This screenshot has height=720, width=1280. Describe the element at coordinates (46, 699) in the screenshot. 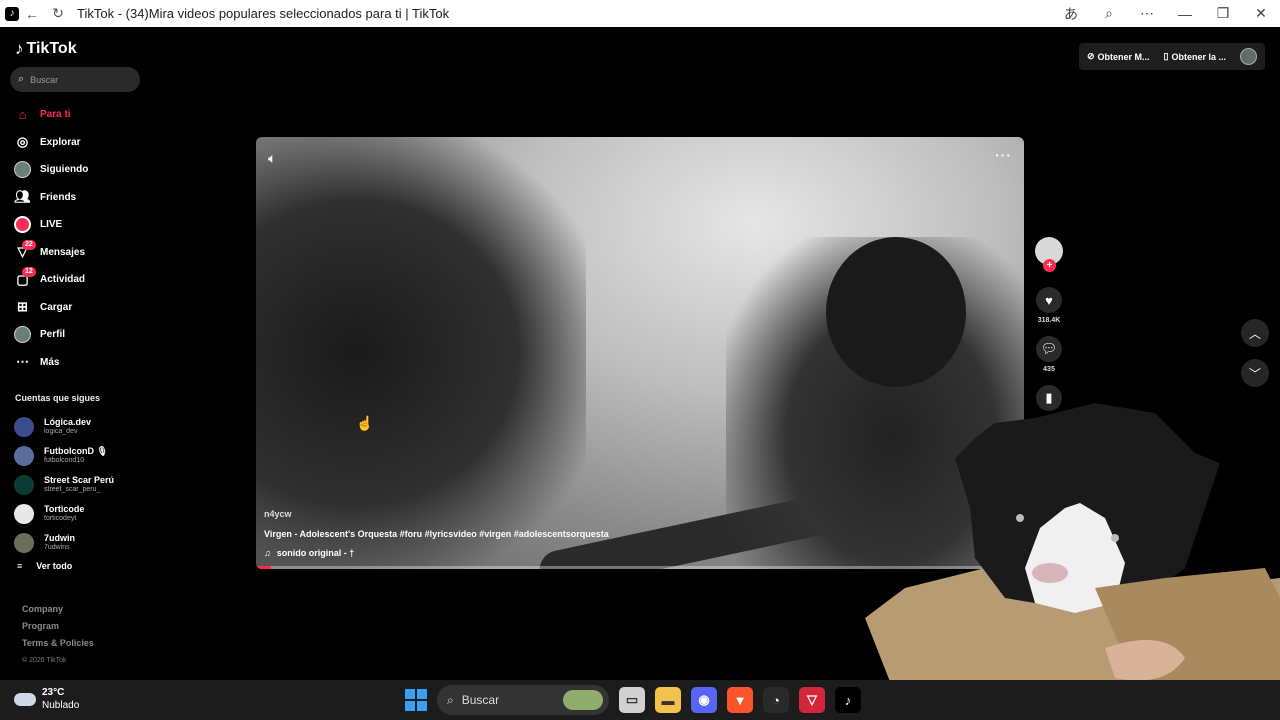

I see `weather-widget: 23°C Nublado` at that location.